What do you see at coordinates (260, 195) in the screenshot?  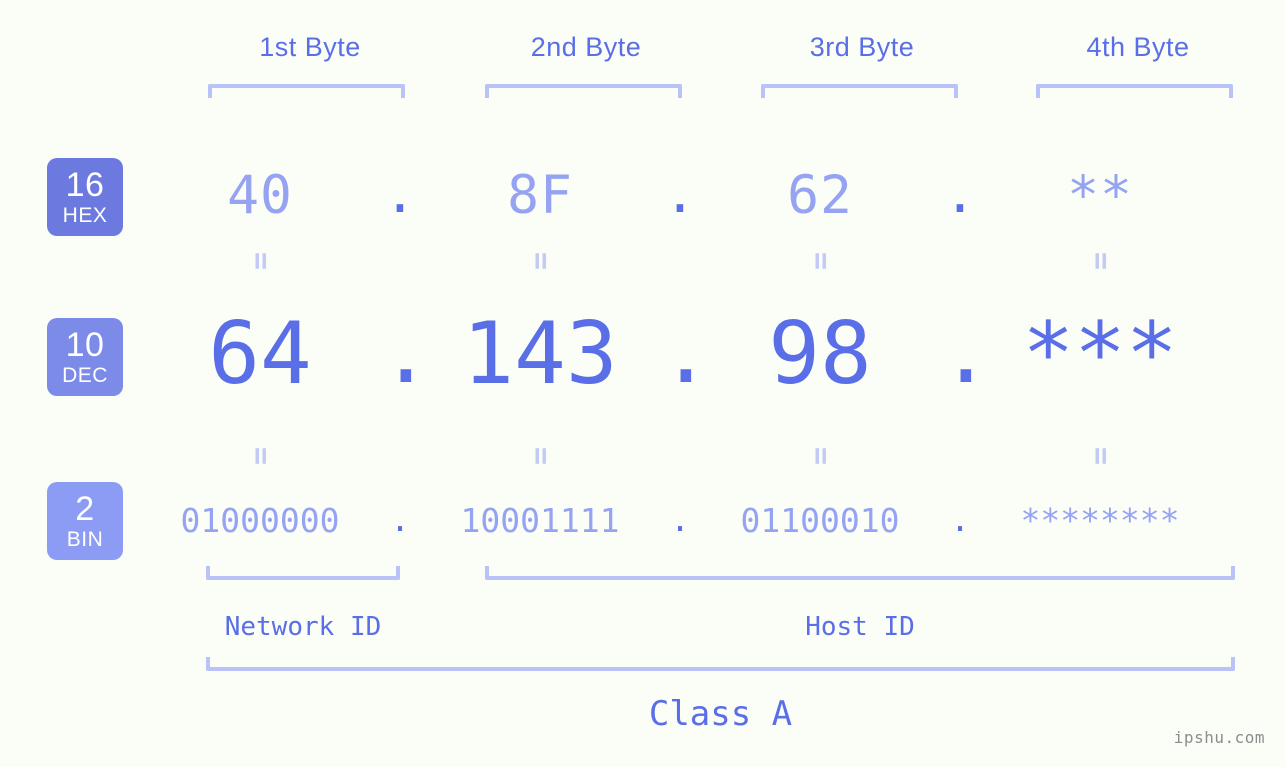 I see `hex-byte-1: 40` at bounding box center [260, 195].